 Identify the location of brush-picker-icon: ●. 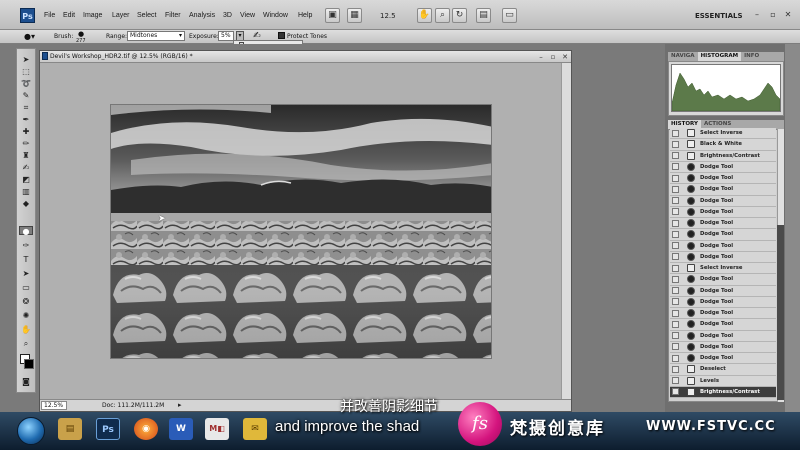
(81, 34).